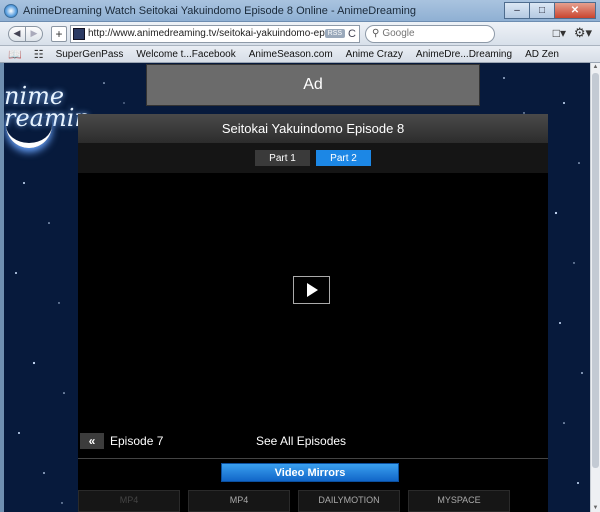 This screenshot has width=600, height=512. Describe the element at coordinates (335, 33) in the screenshot. I see `rss-button: RSS` at that location.